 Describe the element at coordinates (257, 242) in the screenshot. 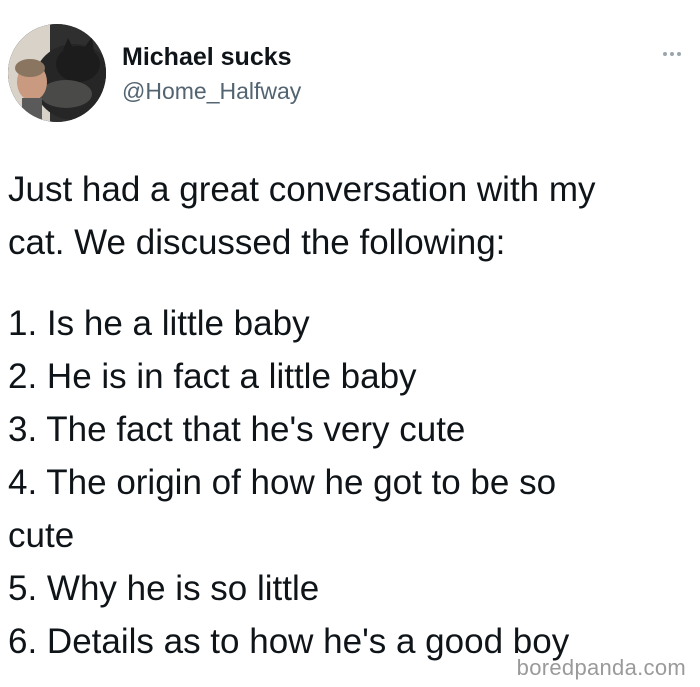

I see `tweet-intro-line: cat. We discussed the following:` at that location.